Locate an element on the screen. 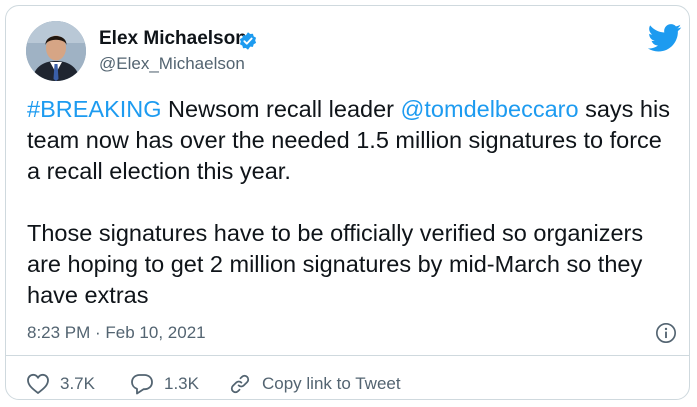  hashtag-link: #BREAKING is located at coordinates (94, 109).